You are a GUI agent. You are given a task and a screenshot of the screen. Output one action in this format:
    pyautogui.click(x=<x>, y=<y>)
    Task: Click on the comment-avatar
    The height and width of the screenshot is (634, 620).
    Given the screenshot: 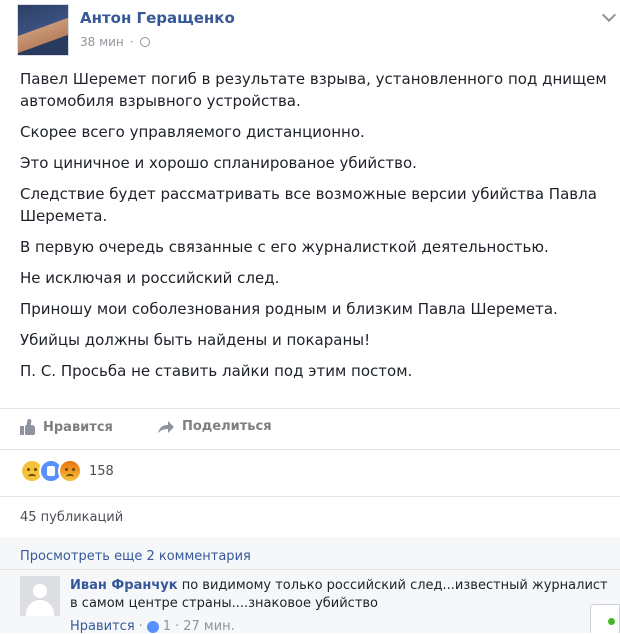 What is the action you would take?
    pyautogui.click(x=40, y=596)
    